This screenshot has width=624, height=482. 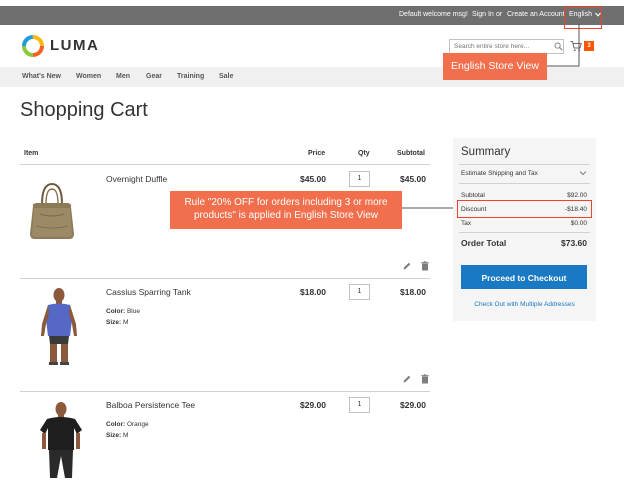 What do you see at coordinates (524, 209) in the screenshot?
I see `discount-highlight-box` at bounding box center [524, 209].